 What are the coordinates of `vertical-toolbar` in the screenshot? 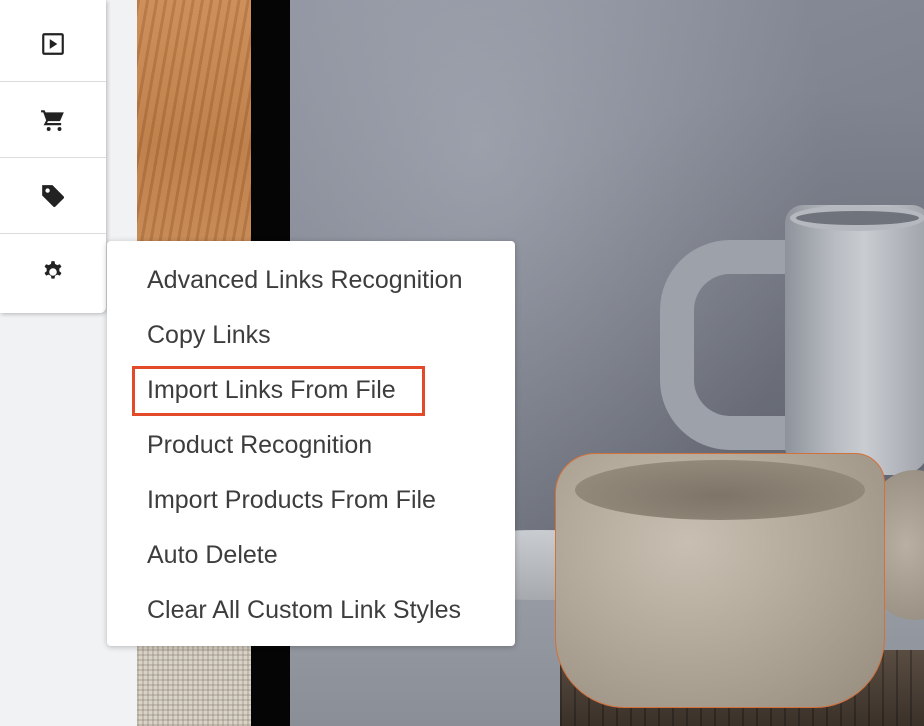 It's located at (53, 156).